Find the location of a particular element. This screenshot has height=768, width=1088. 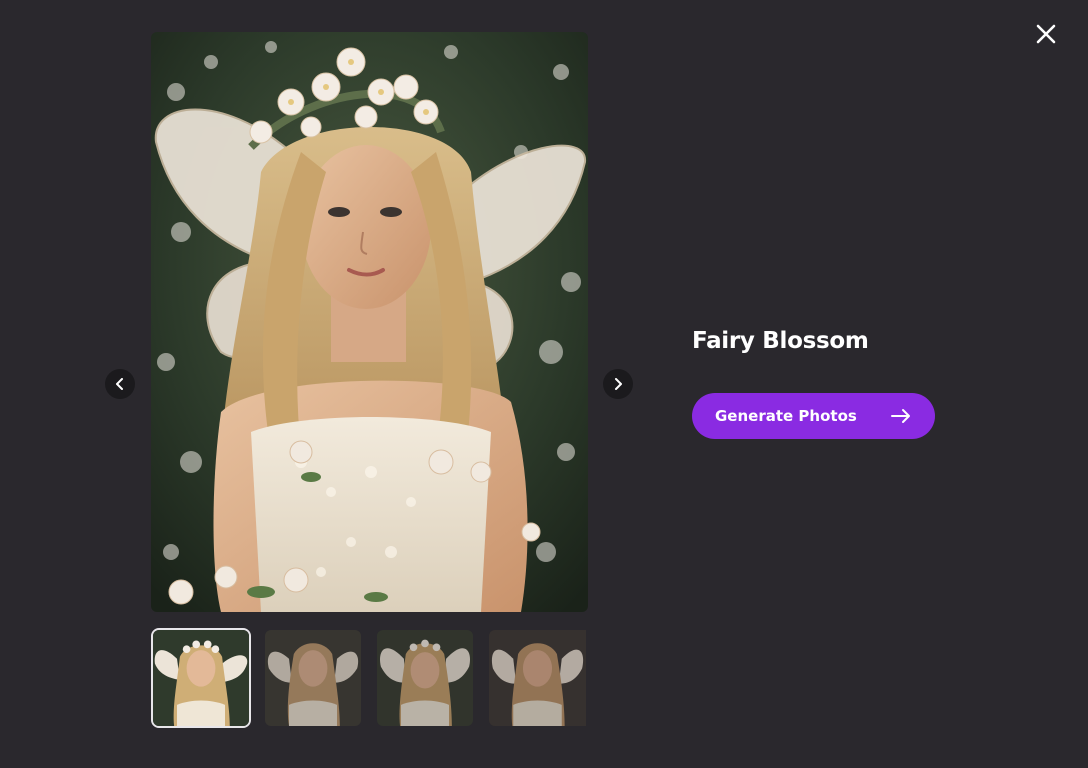

arrow-right-icon is located at coordinates (900, 416).